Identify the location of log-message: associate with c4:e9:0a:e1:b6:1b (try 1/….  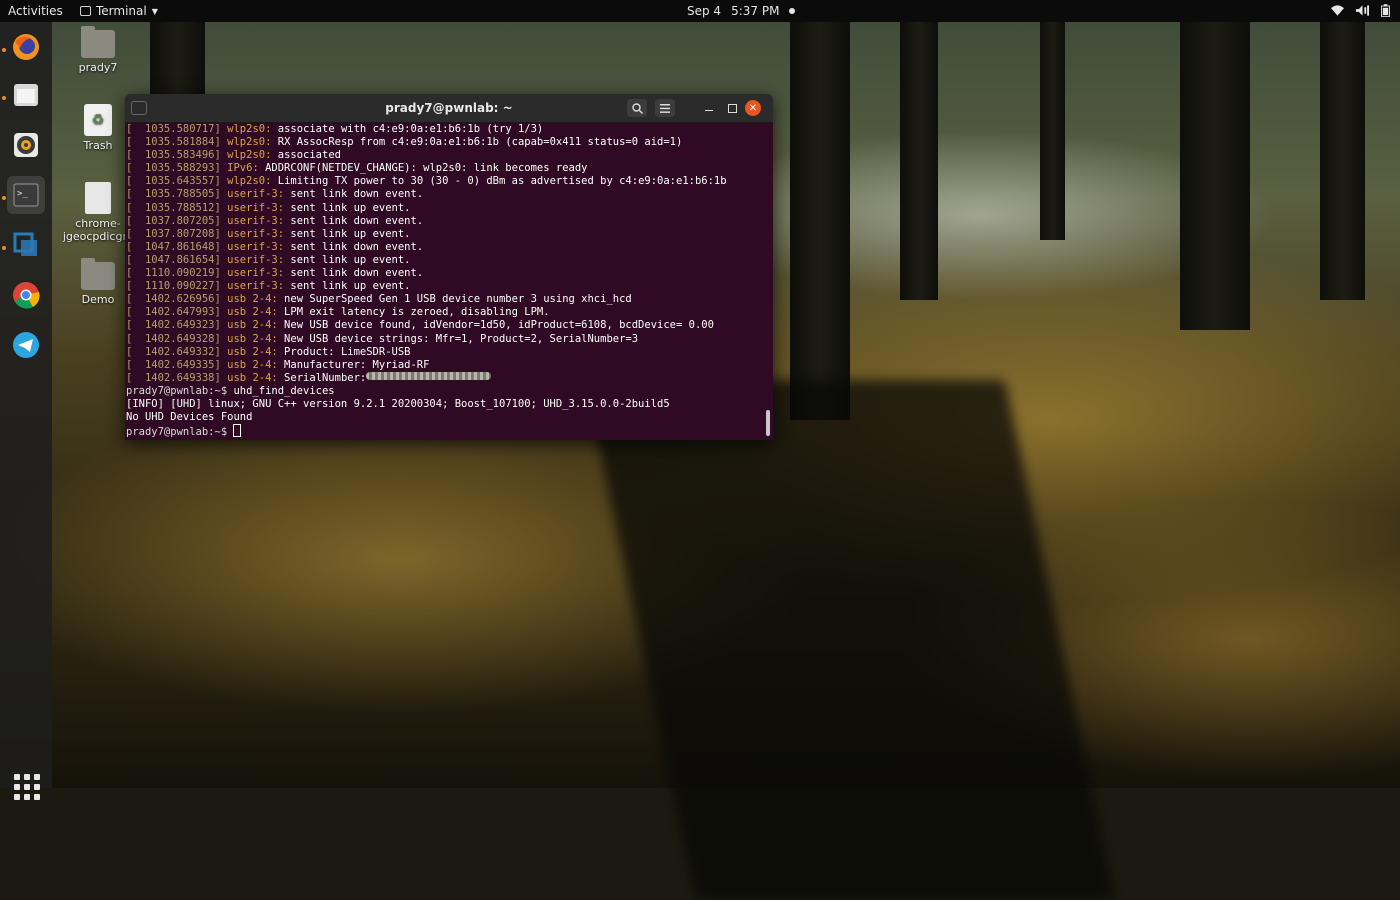
(407, 129).